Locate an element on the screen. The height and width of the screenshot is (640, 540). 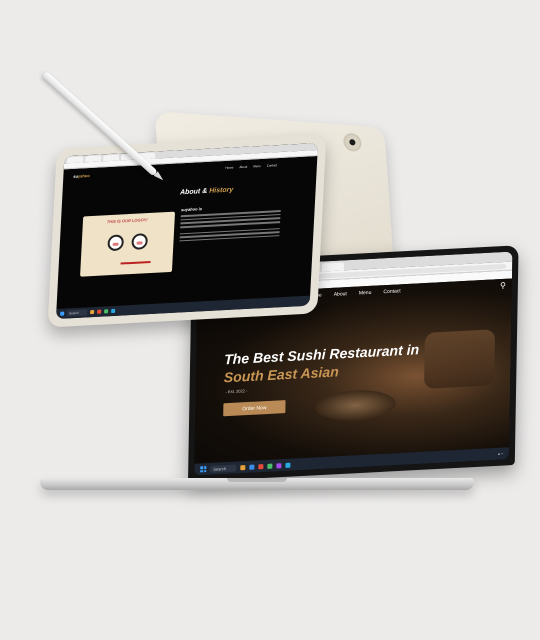
site-logo: suyahoo is located at coordinates (81, 176).